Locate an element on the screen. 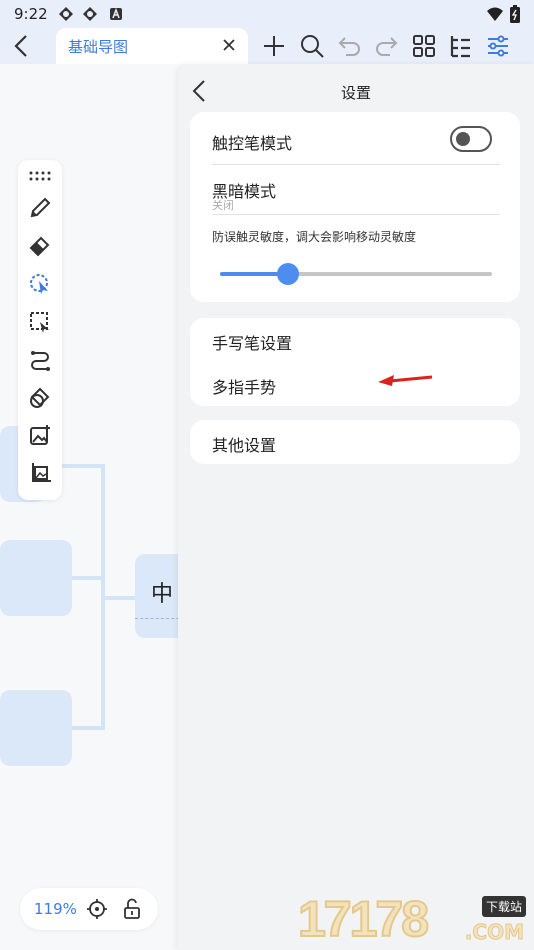 The width and height of the screenshot is (534, 950). slider-thumb is located at coordinates (288, 274).